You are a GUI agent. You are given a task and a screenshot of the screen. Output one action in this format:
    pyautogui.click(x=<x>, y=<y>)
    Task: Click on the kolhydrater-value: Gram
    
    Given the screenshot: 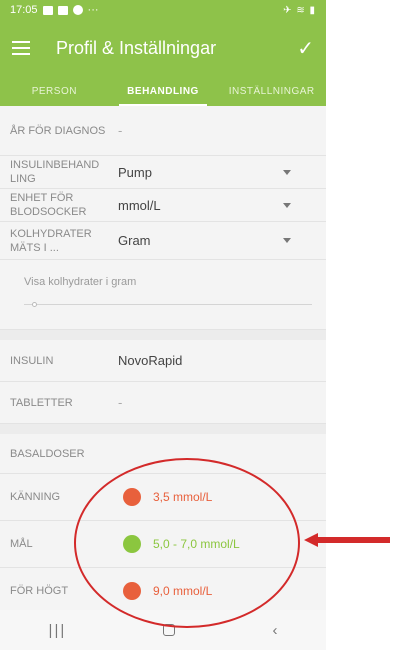 What is the action you would take?
    pyautogui.click(x=134, y=240)
    